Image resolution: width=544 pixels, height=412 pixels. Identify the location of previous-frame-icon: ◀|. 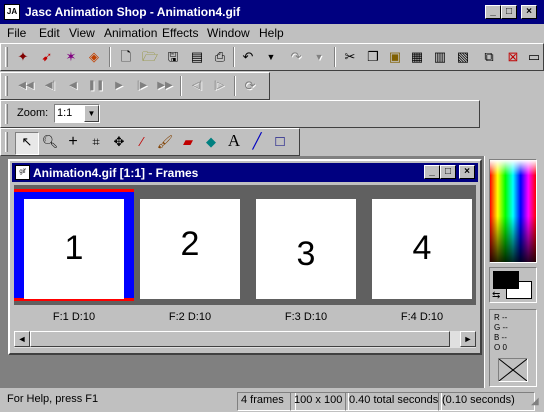
(50, 86).